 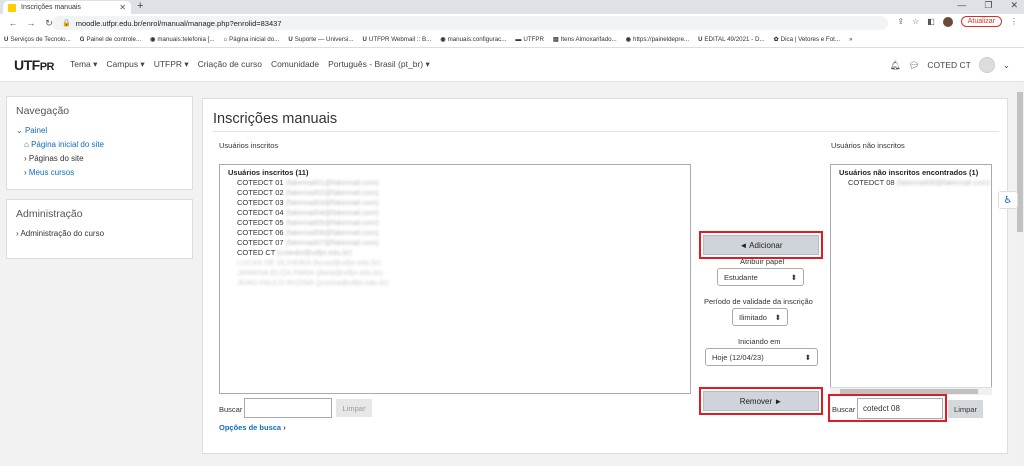 I want to click on page-scrollbar-thumb, so click(x=1020, y=162).